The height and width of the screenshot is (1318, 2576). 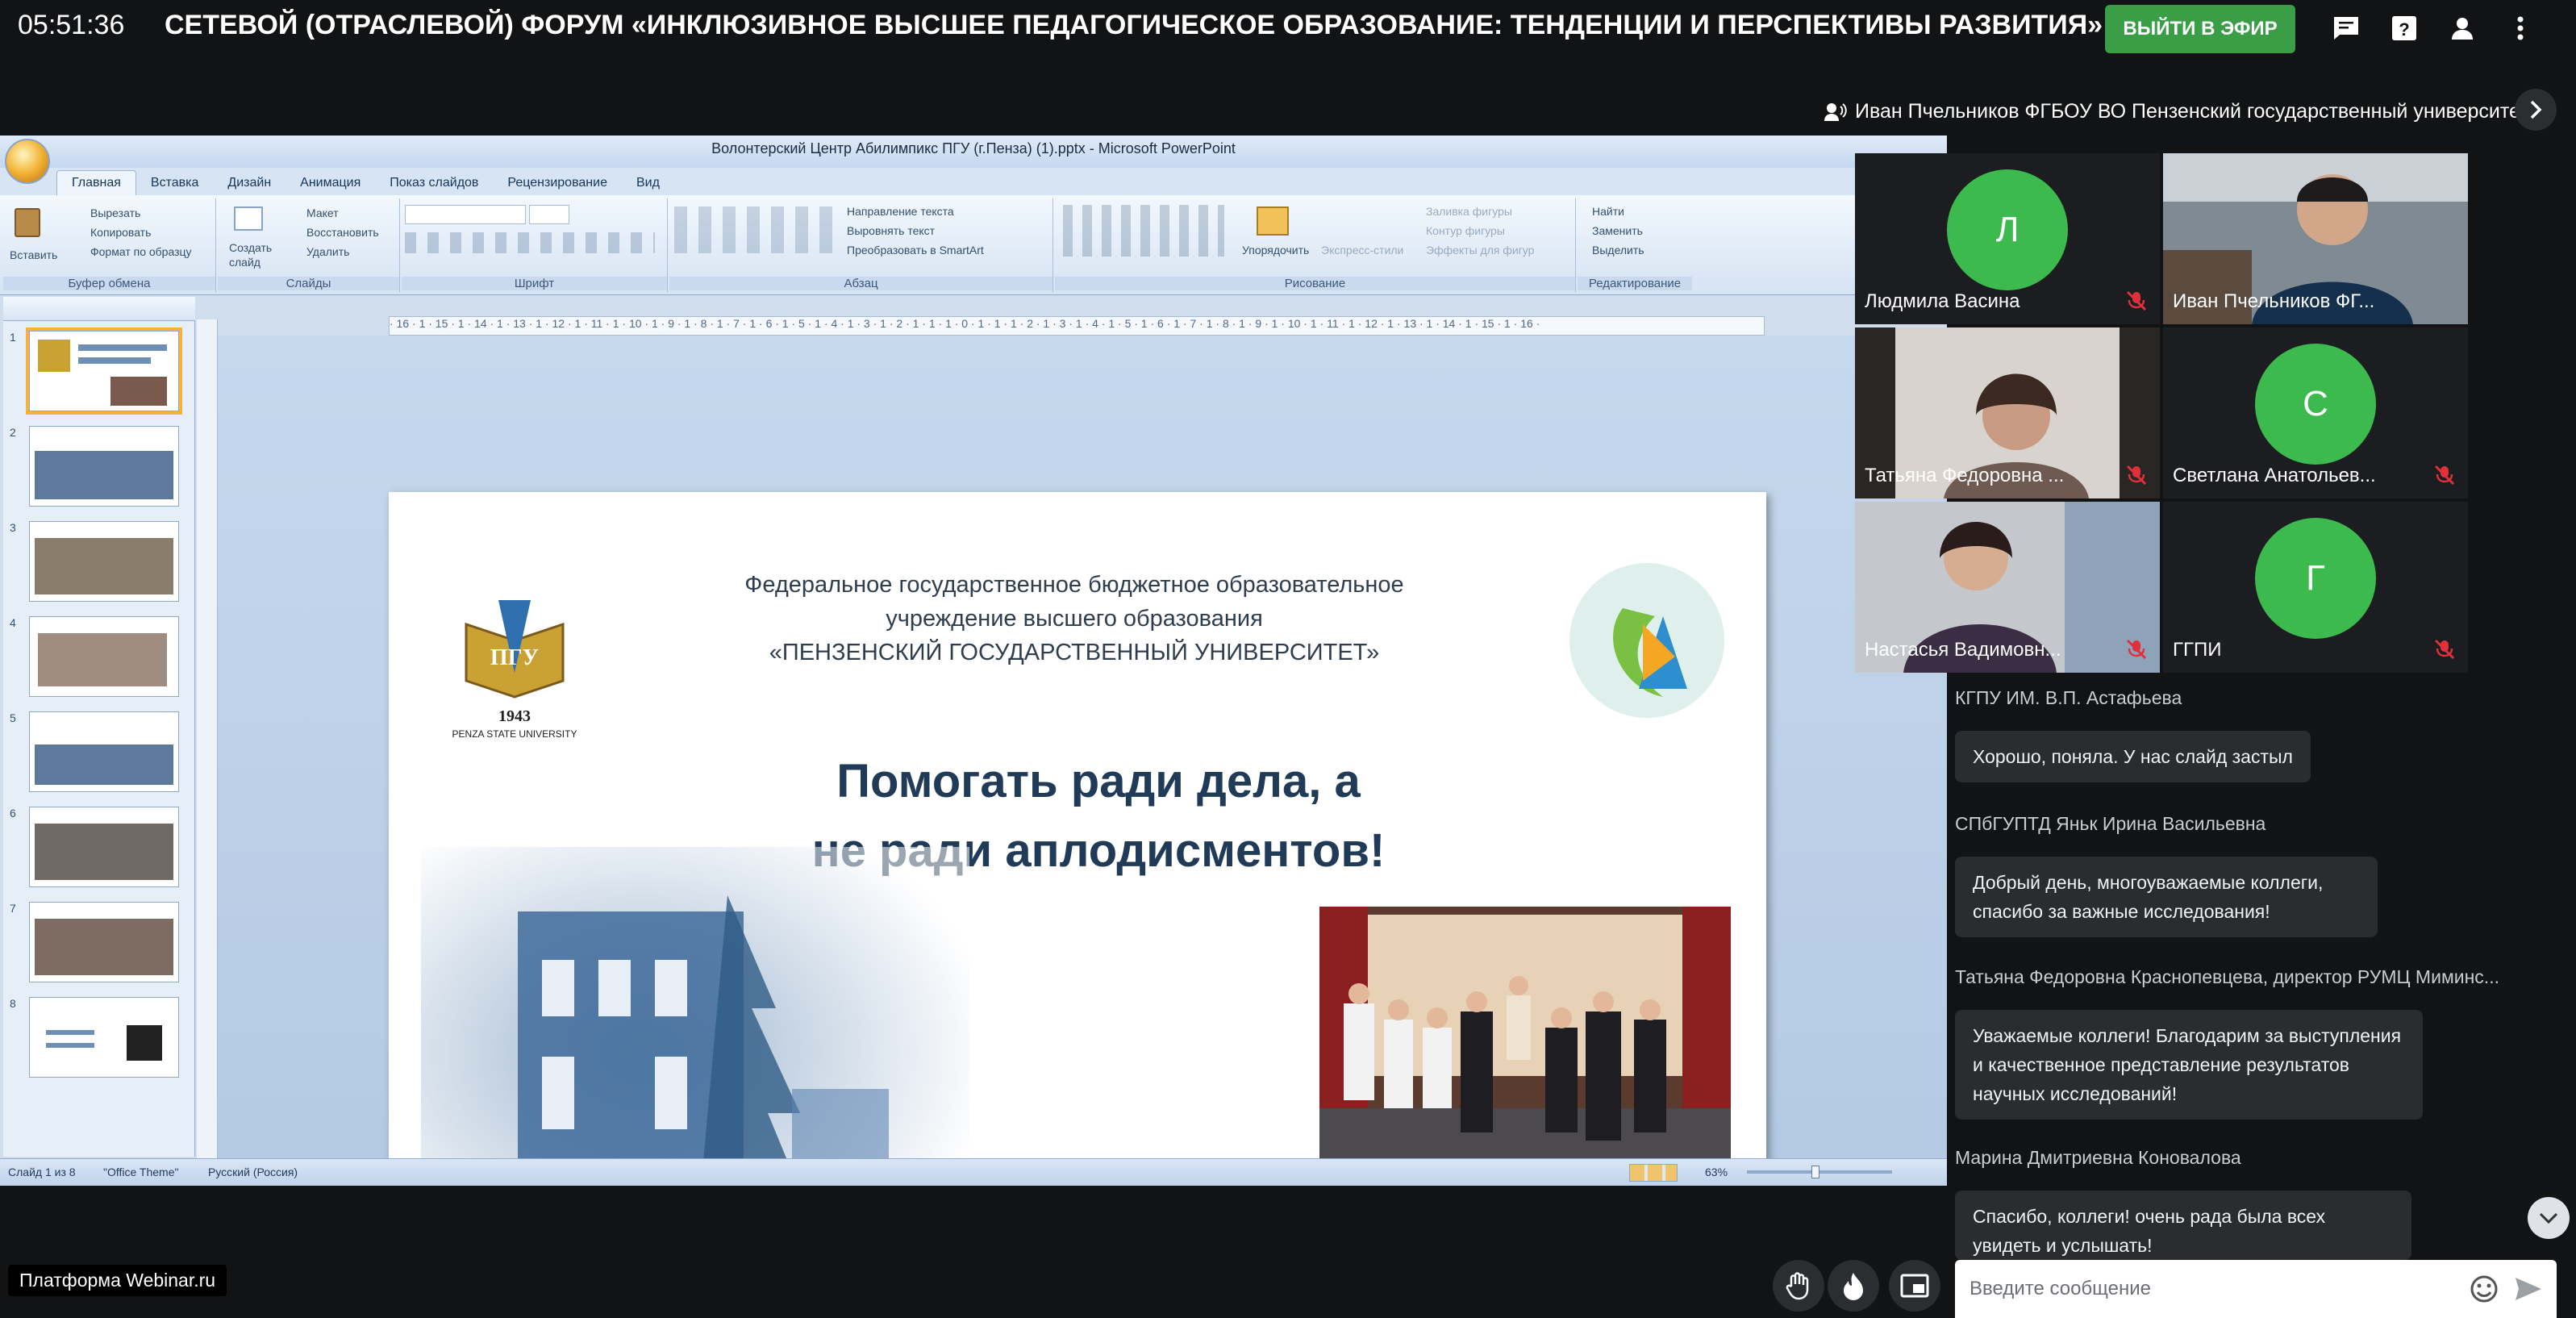 I want to click on reactions-button, so click(x=1853, y=1286).